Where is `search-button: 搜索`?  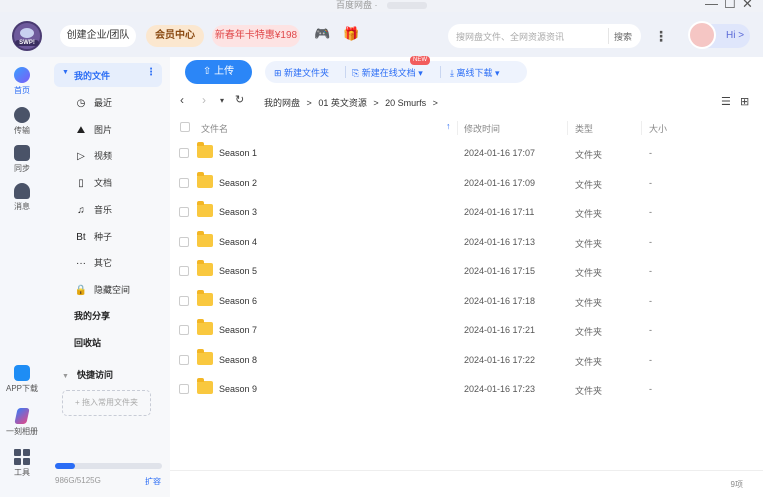
search-button: 搜索 is located at coordinates (623, 36).